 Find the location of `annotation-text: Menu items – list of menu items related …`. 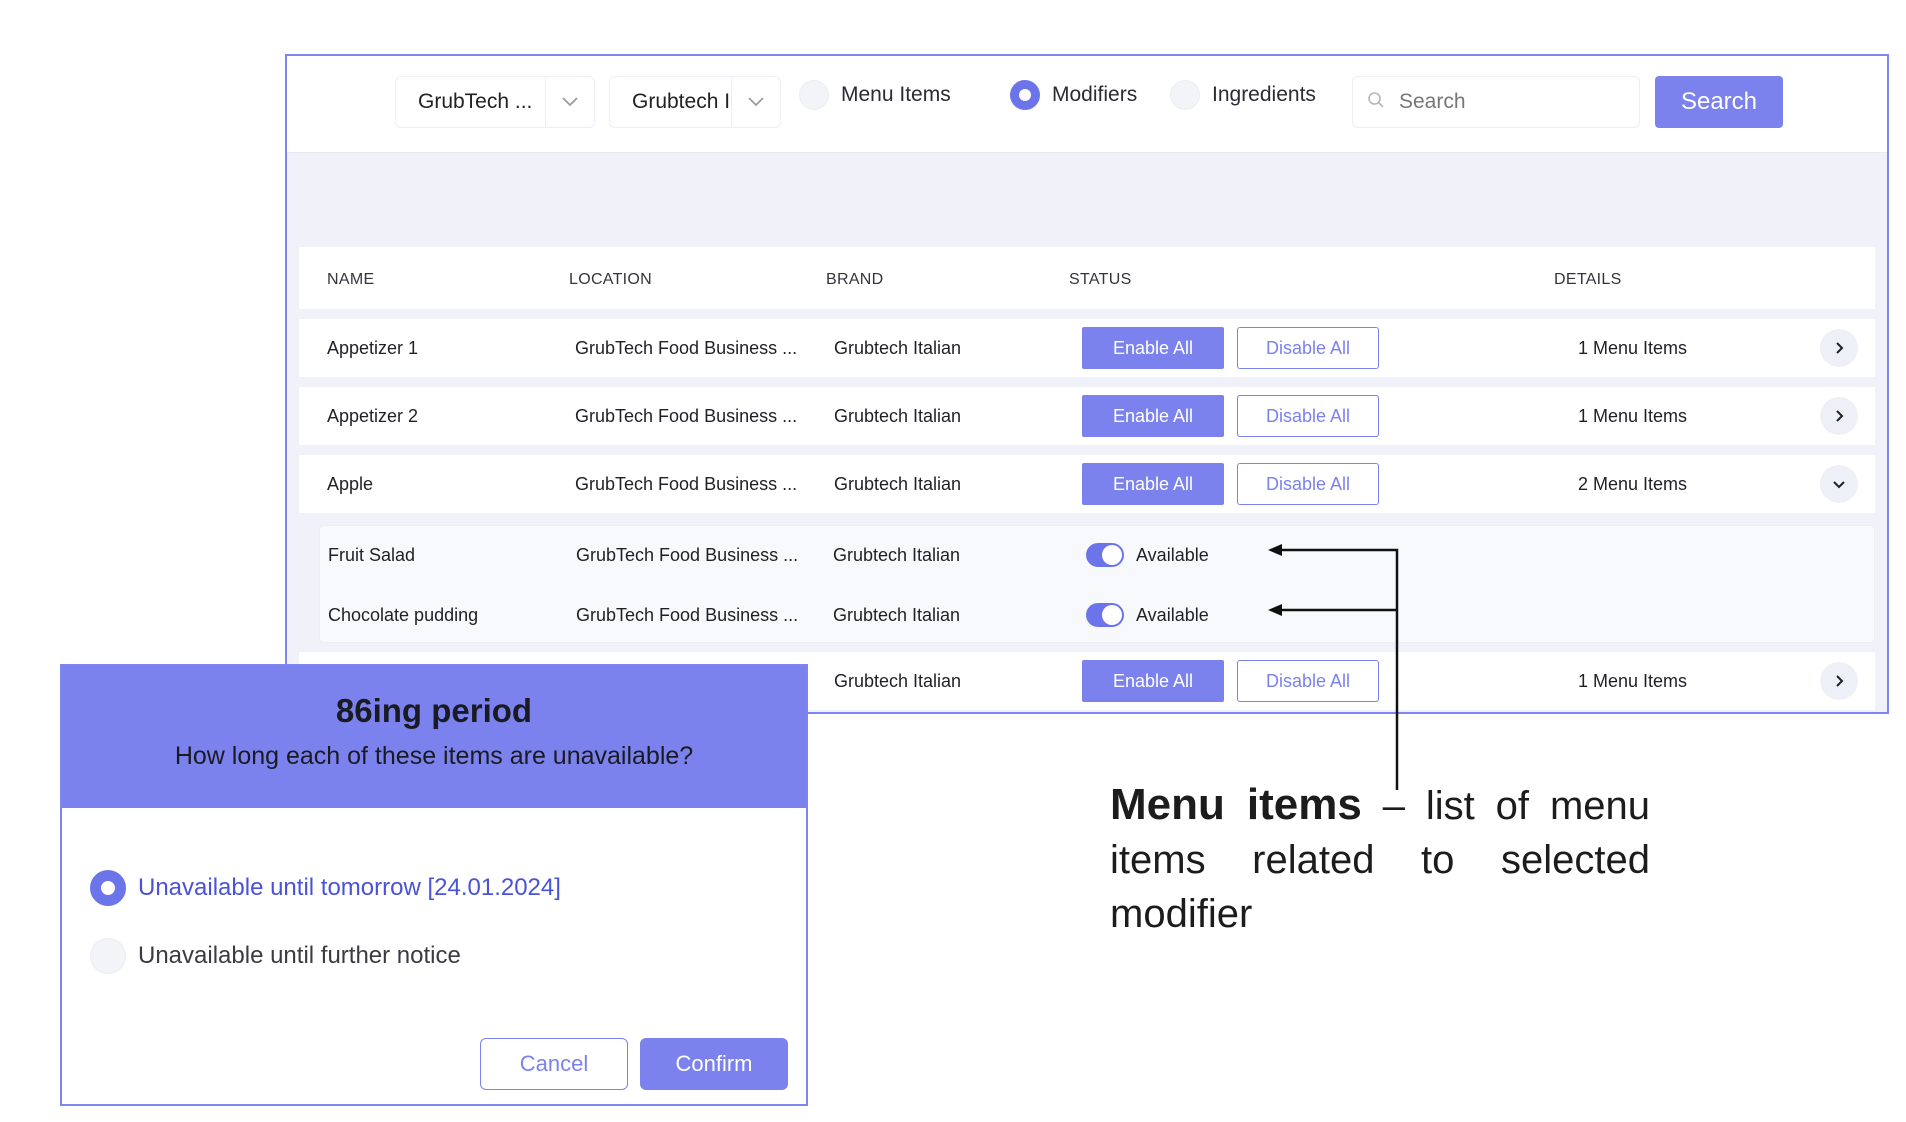

annotation-text: Menu items – list of menu items related … is located at coordinates (1380, 859).